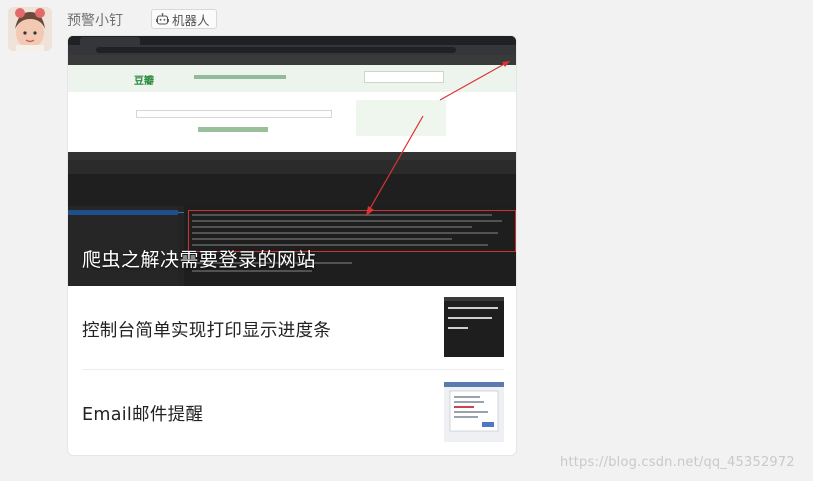 The height and width of the screenshot is (481, 813). What do you see at coordinates (474, 412) in the screenshot?
I see `dialog-thumbnail` at bounding box center [474, 412].